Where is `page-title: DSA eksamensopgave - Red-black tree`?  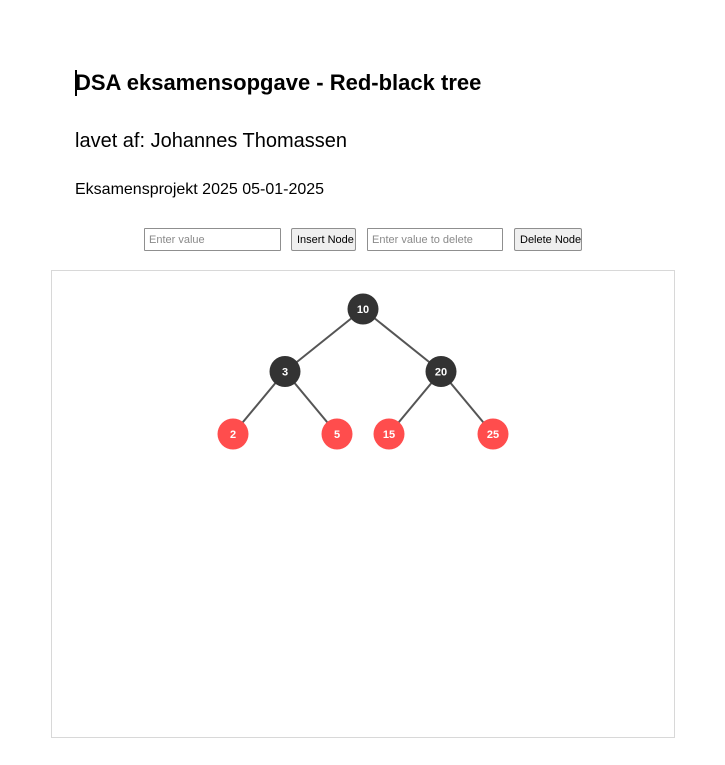 page-title: DSA eksamensopgave - Red-black tree is located at coordinates (278, 82).